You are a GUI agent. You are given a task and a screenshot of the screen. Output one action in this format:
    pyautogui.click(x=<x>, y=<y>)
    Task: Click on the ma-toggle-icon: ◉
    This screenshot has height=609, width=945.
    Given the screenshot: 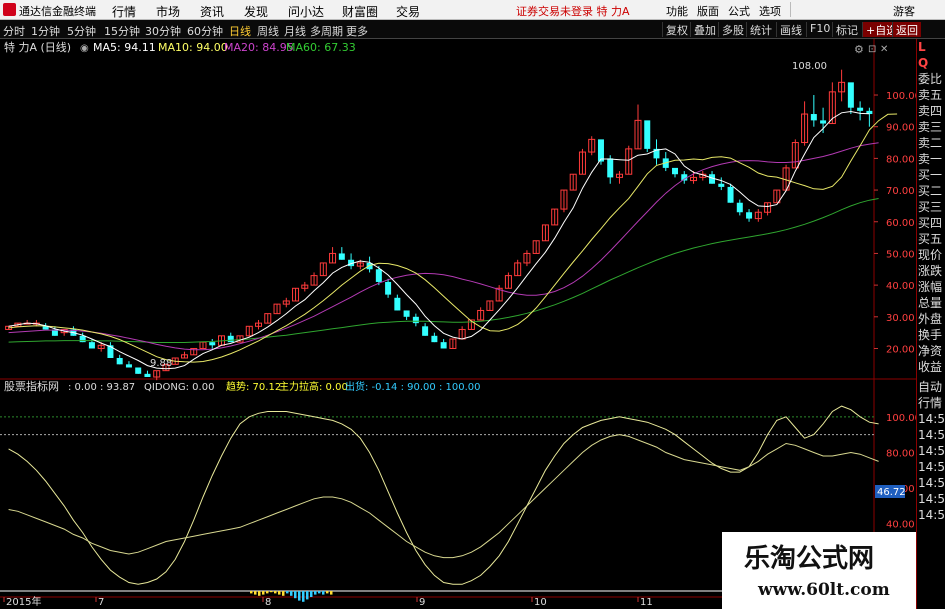 What is the action you would take?
    pyautogui.click(x=84, y=48)
    